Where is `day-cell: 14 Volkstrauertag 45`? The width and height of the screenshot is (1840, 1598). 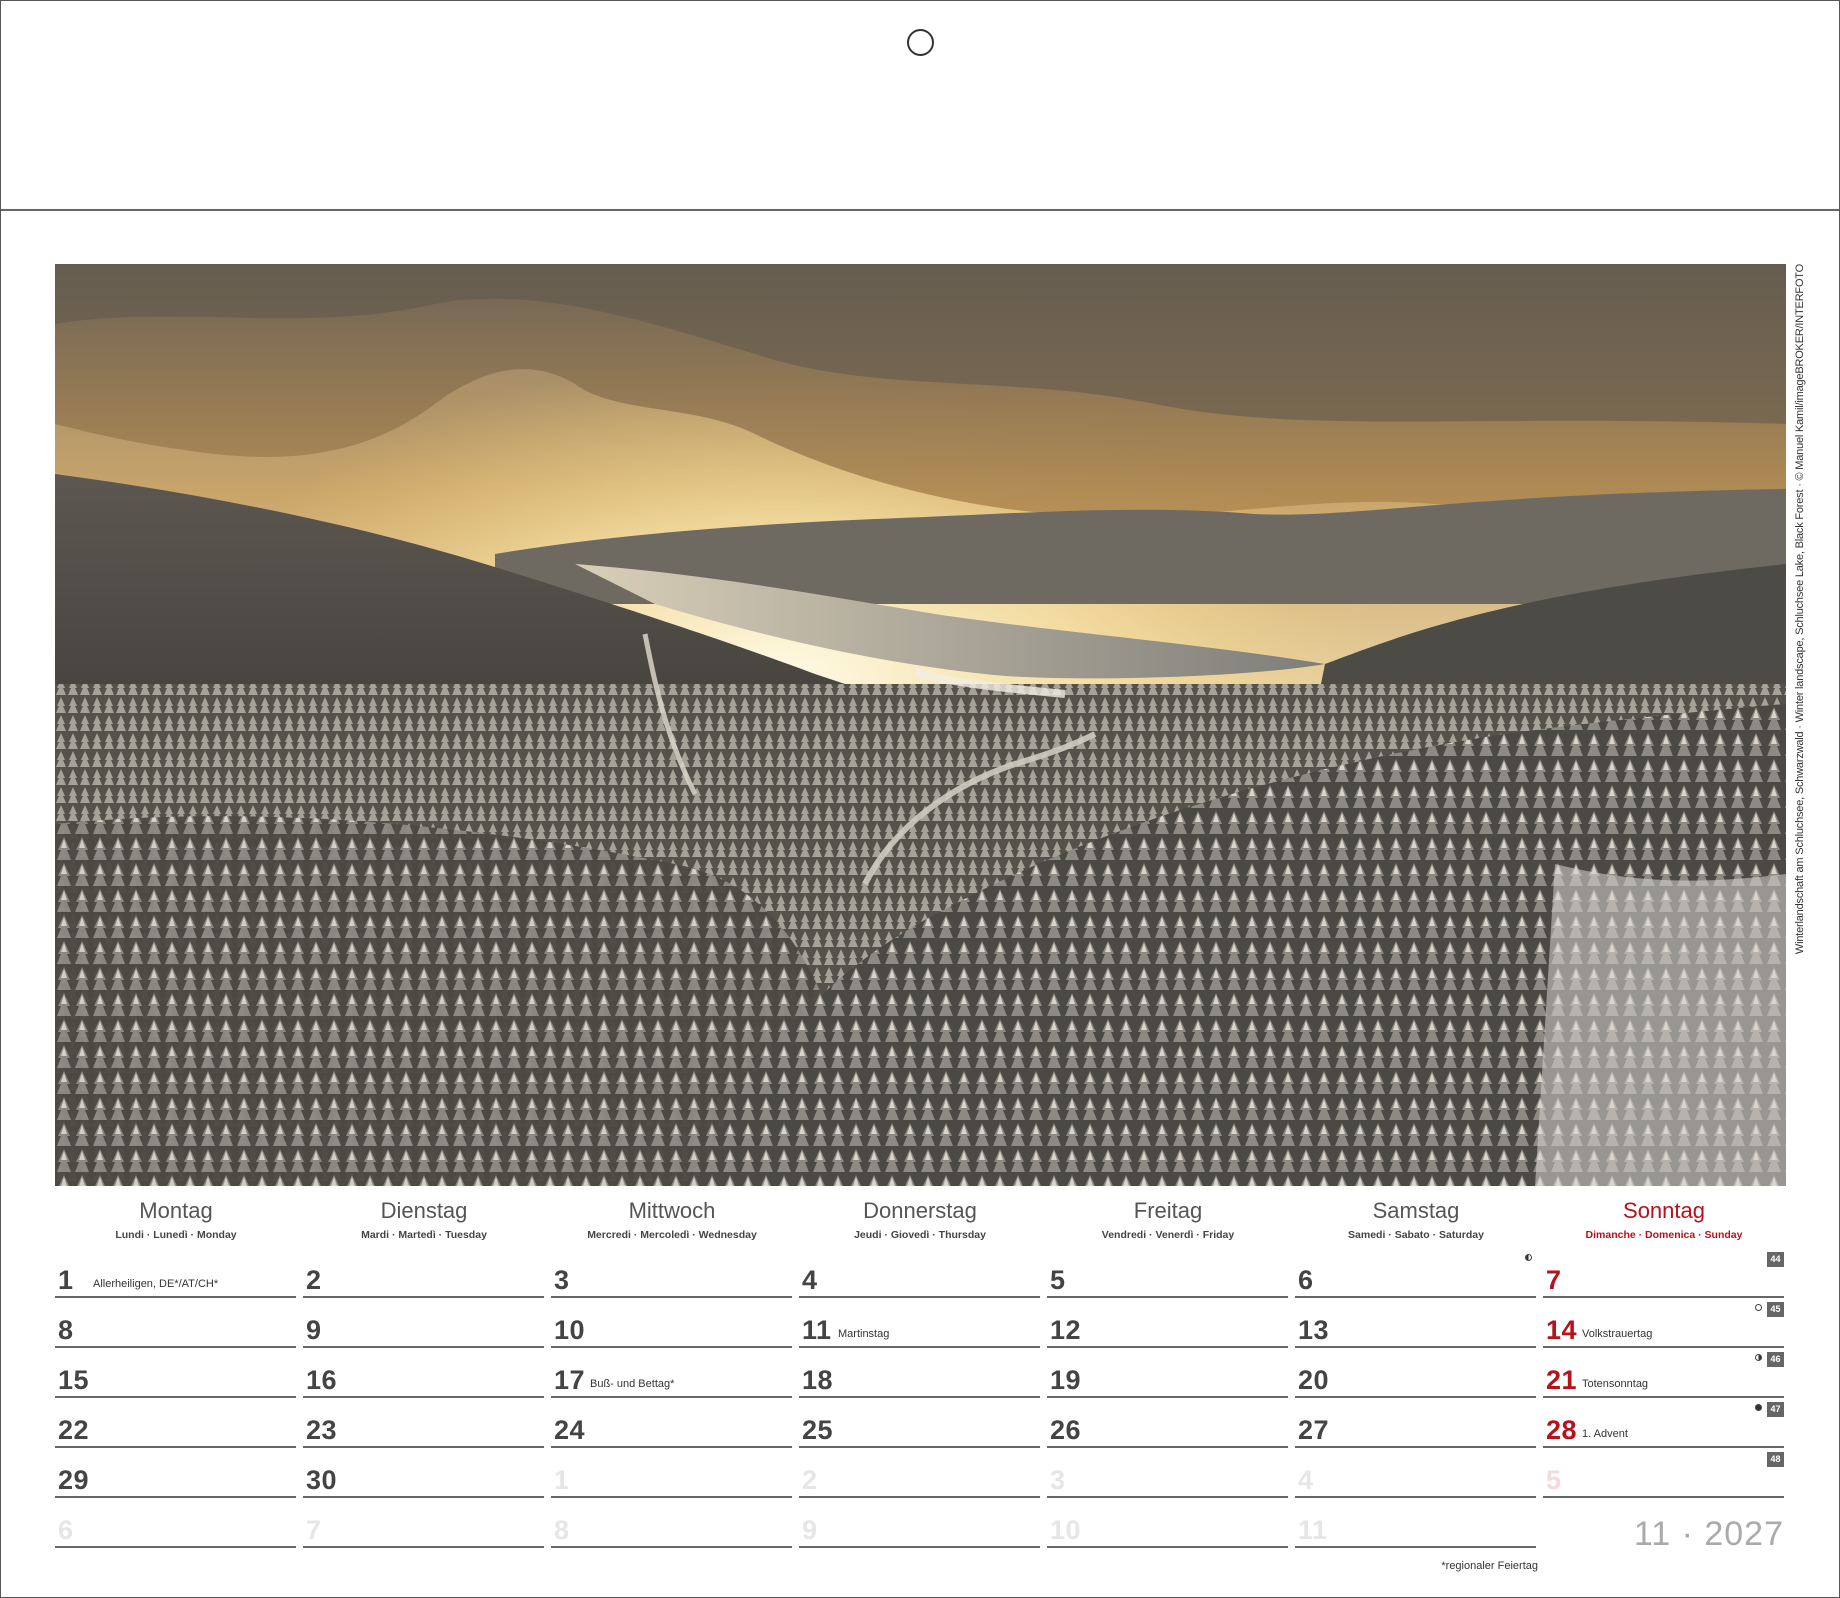 day-cell: 14 Volkstrauertag 45 is located at coordinates (1663, 1324).